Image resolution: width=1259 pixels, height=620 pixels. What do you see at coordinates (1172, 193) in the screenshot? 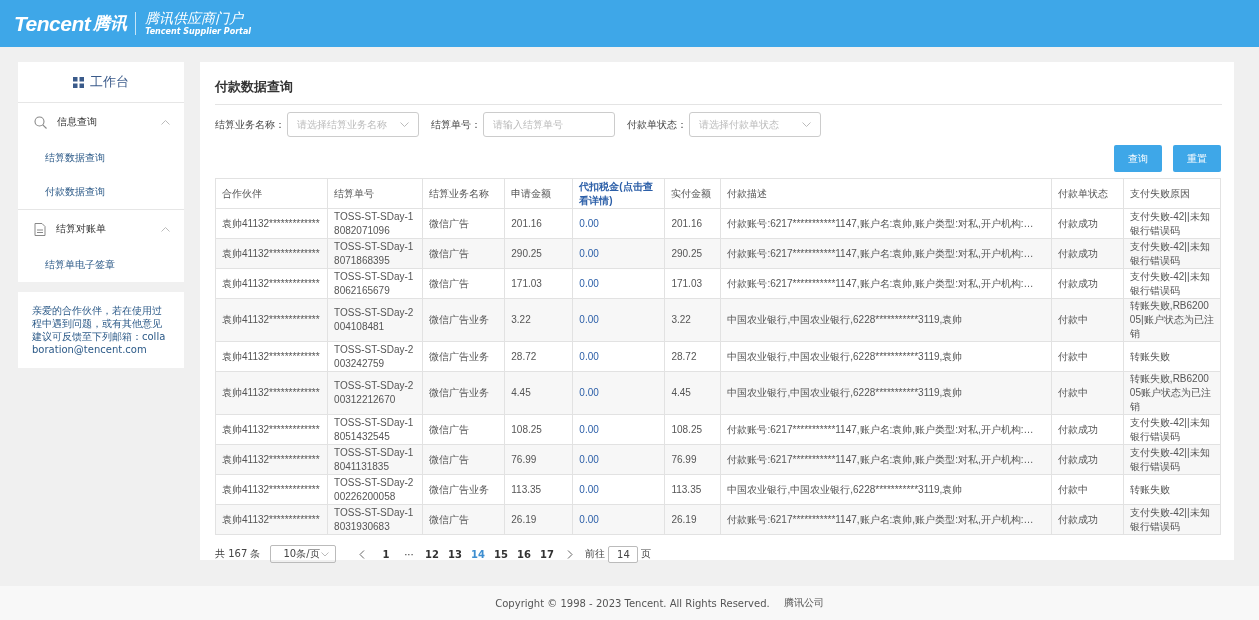
I see `column-header: 支付失败原因` at bounding box center [1172, 193].